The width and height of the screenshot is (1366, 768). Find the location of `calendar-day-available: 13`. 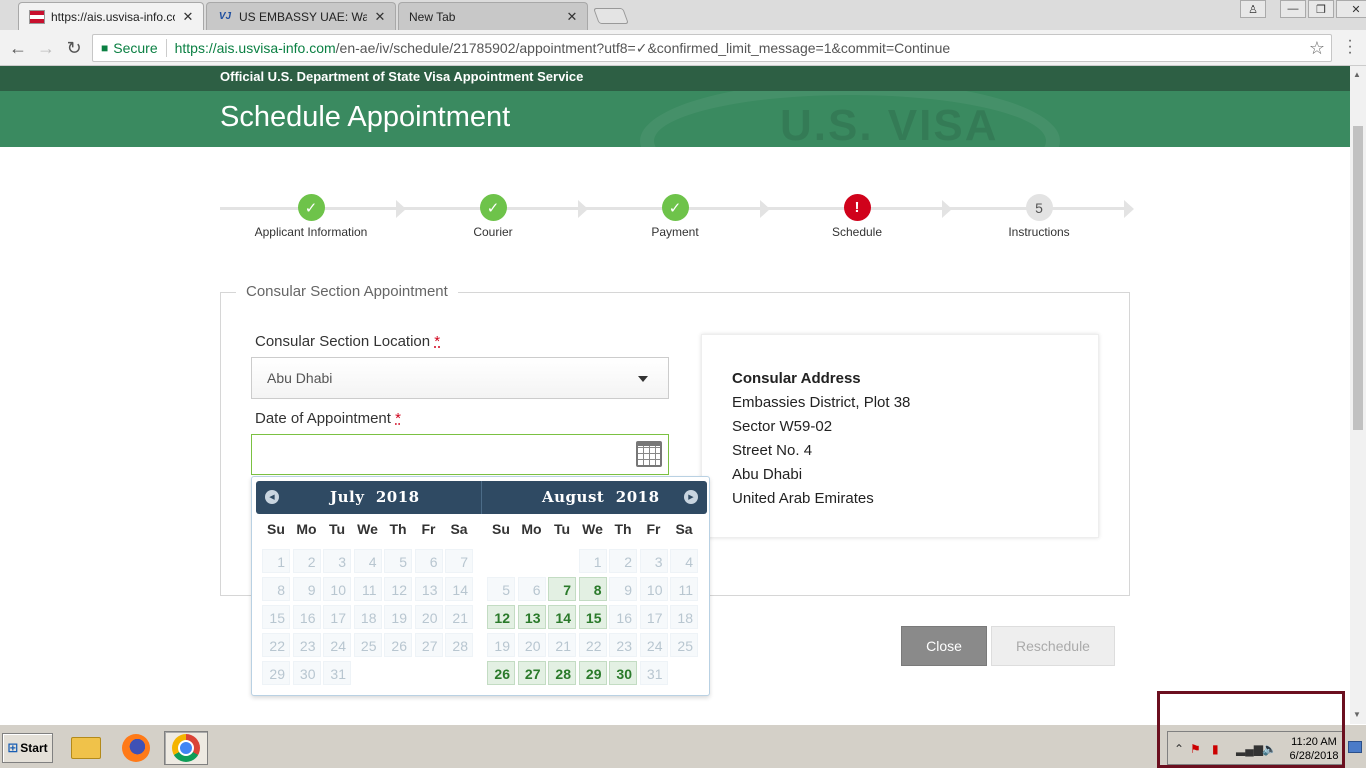

calendar-day-available: 13 is located at coordinates (531, 617).